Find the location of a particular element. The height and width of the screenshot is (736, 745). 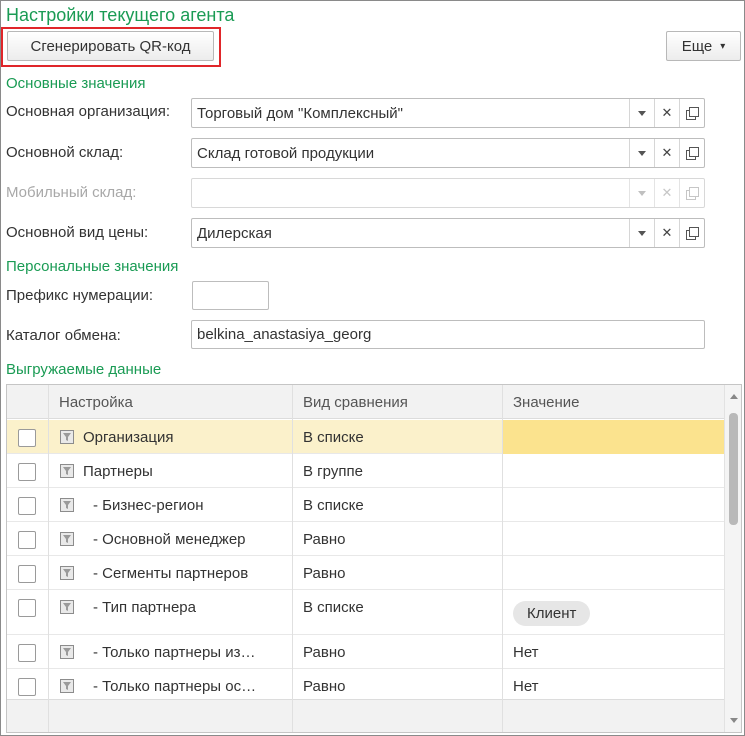

more-button: Еще ▾ is located at coordinates (703, 46).